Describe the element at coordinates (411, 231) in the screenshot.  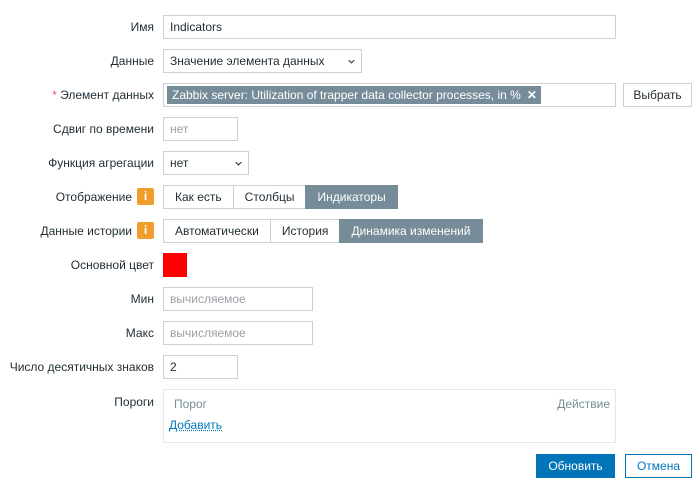
I see `history-option-trends: Динамика изменений` at that location.